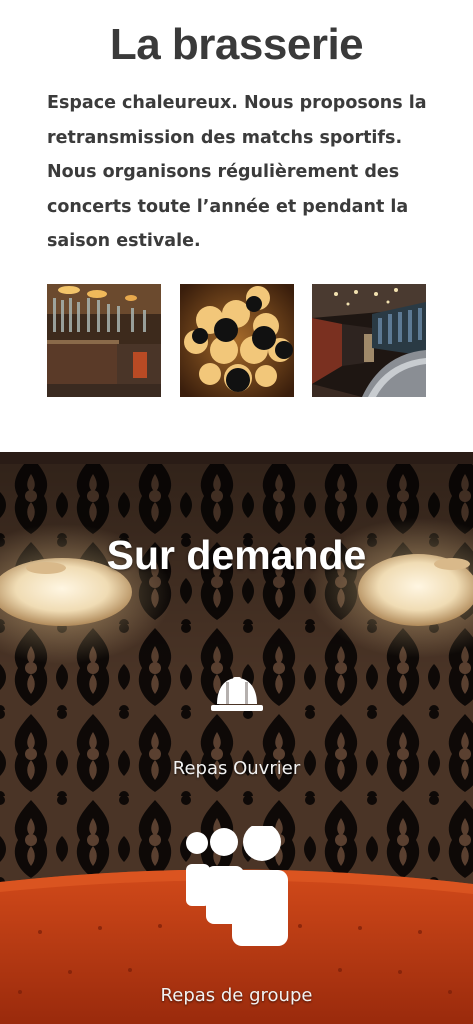 Image resolution: width=473 pixels, height=1024 pixels. I want to click on brasserie-bar-photo, so click(104, 340).